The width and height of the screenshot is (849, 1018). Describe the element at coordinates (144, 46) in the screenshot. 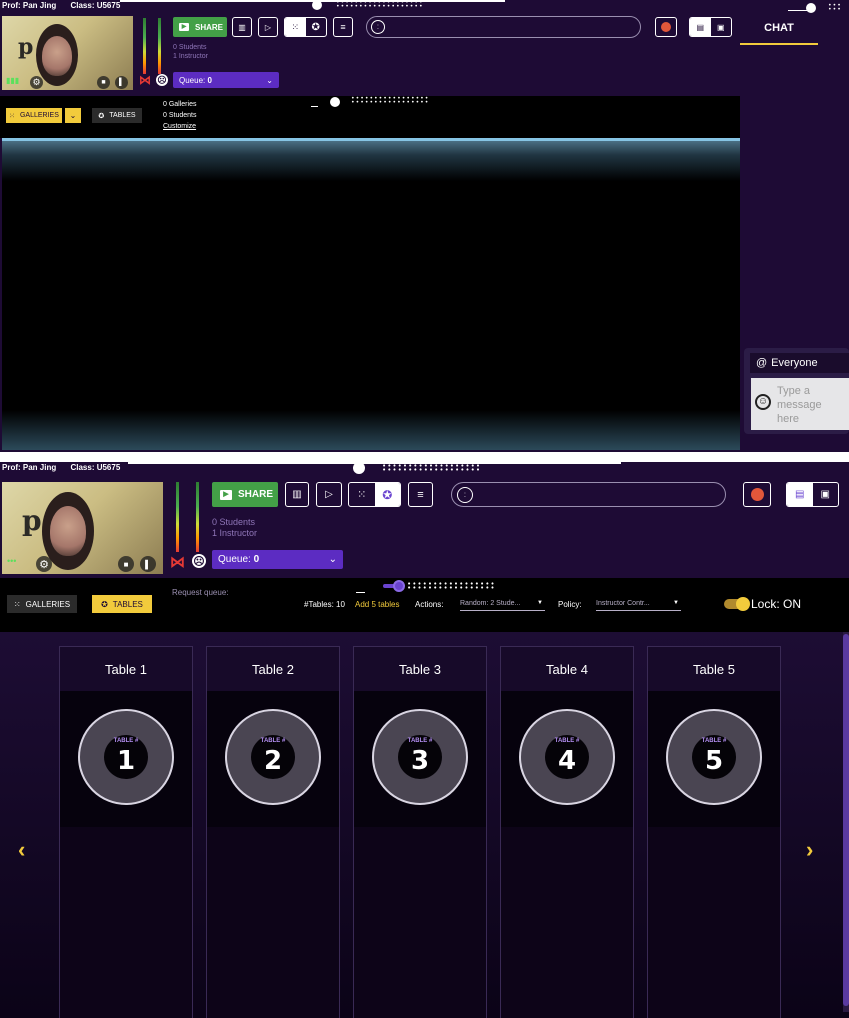

I see `audio-meter-left` at that location.